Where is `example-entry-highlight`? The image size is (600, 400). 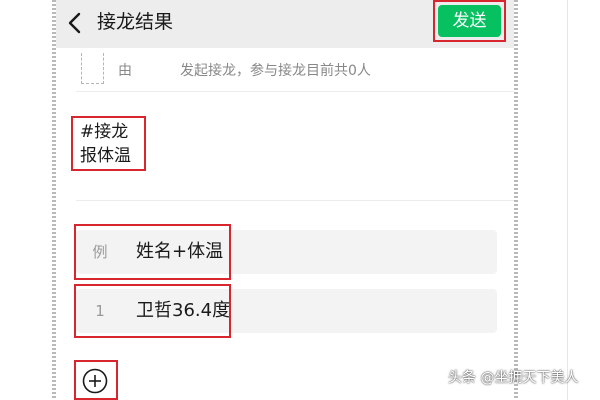
example-entry-highlight is located at coordinates (152, 252).